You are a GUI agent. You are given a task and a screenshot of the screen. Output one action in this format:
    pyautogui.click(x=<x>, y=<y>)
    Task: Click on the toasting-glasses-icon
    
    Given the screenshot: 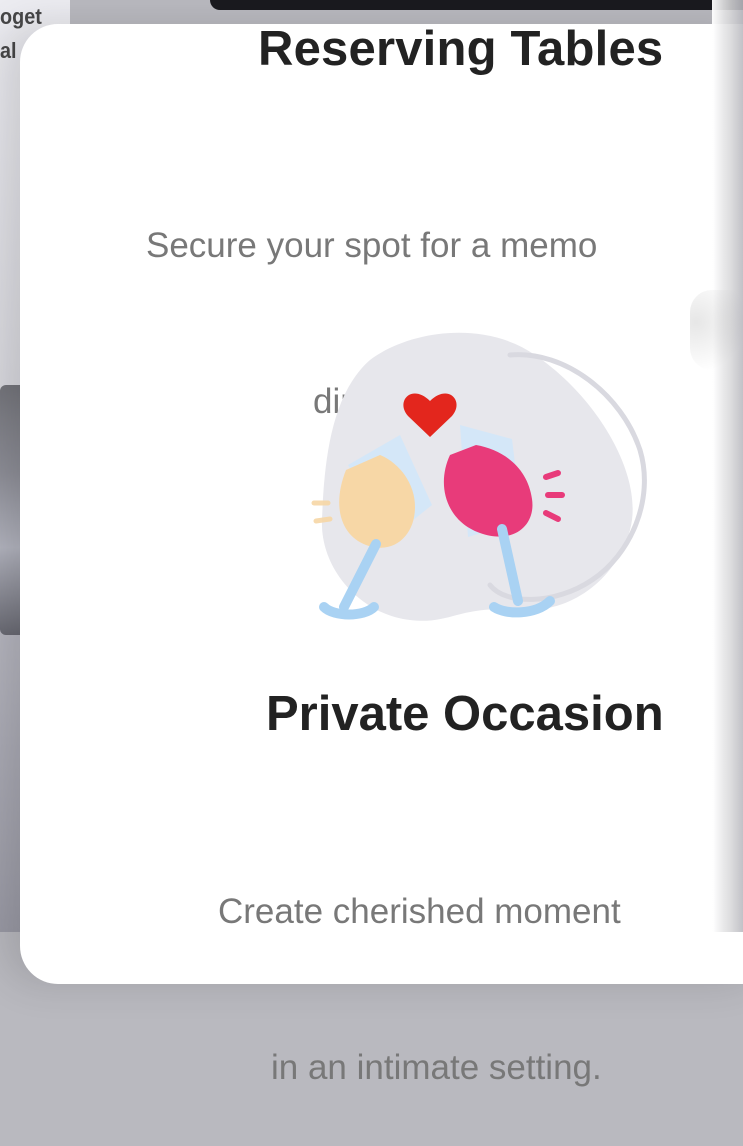 What is the action you would take?
    pyautogui.click(x=479, y=476)
    